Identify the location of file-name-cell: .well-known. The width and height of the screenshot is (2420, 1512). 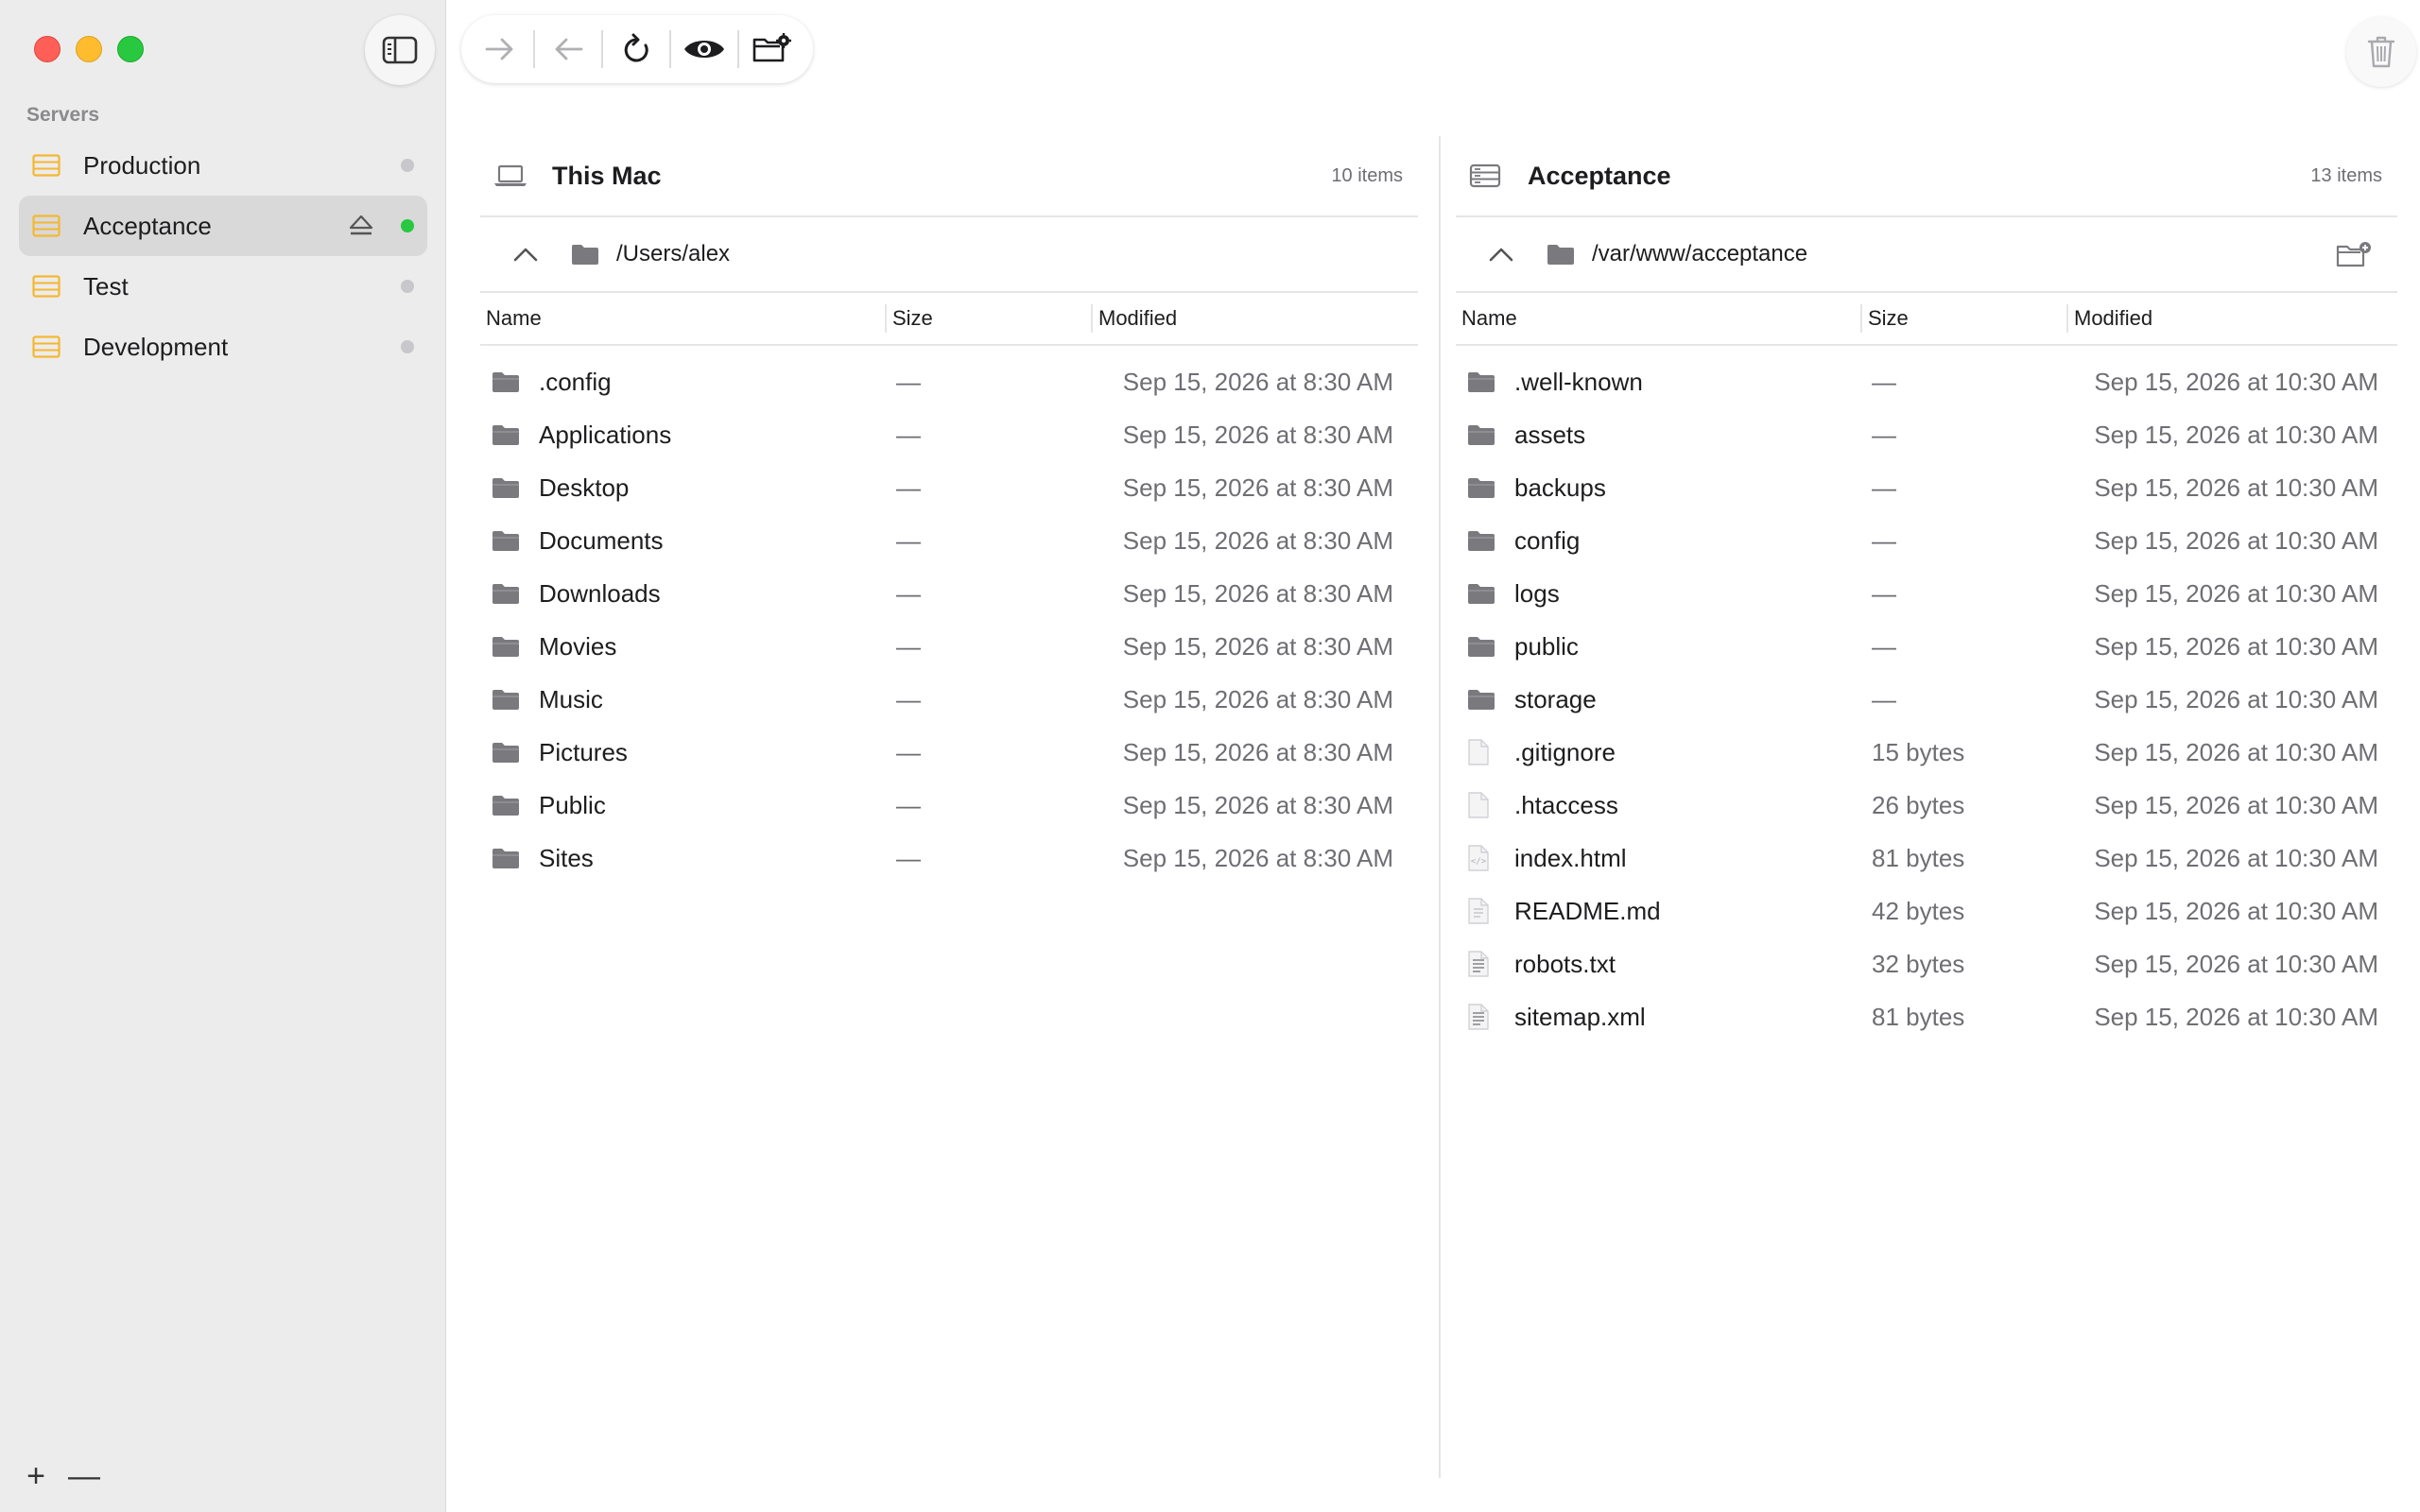
(1658, 382).